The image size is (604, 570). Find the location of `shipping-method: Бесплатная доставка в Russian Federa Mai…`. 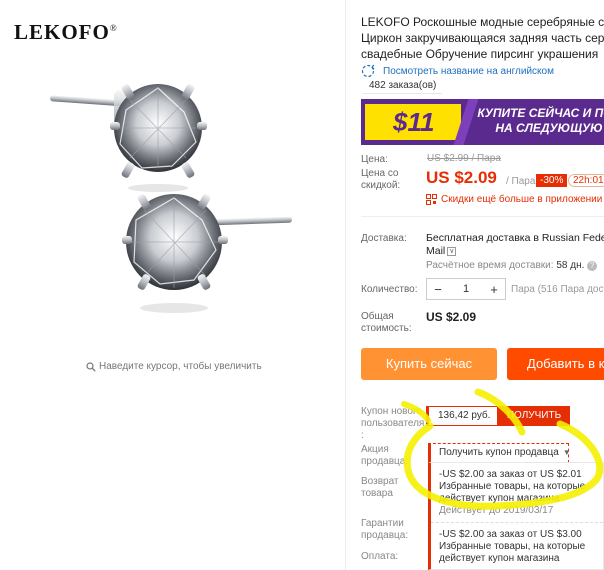

shipping-method: Бесплатная доставка в Russian Federa Mai… is located at coordinates (515, 245).